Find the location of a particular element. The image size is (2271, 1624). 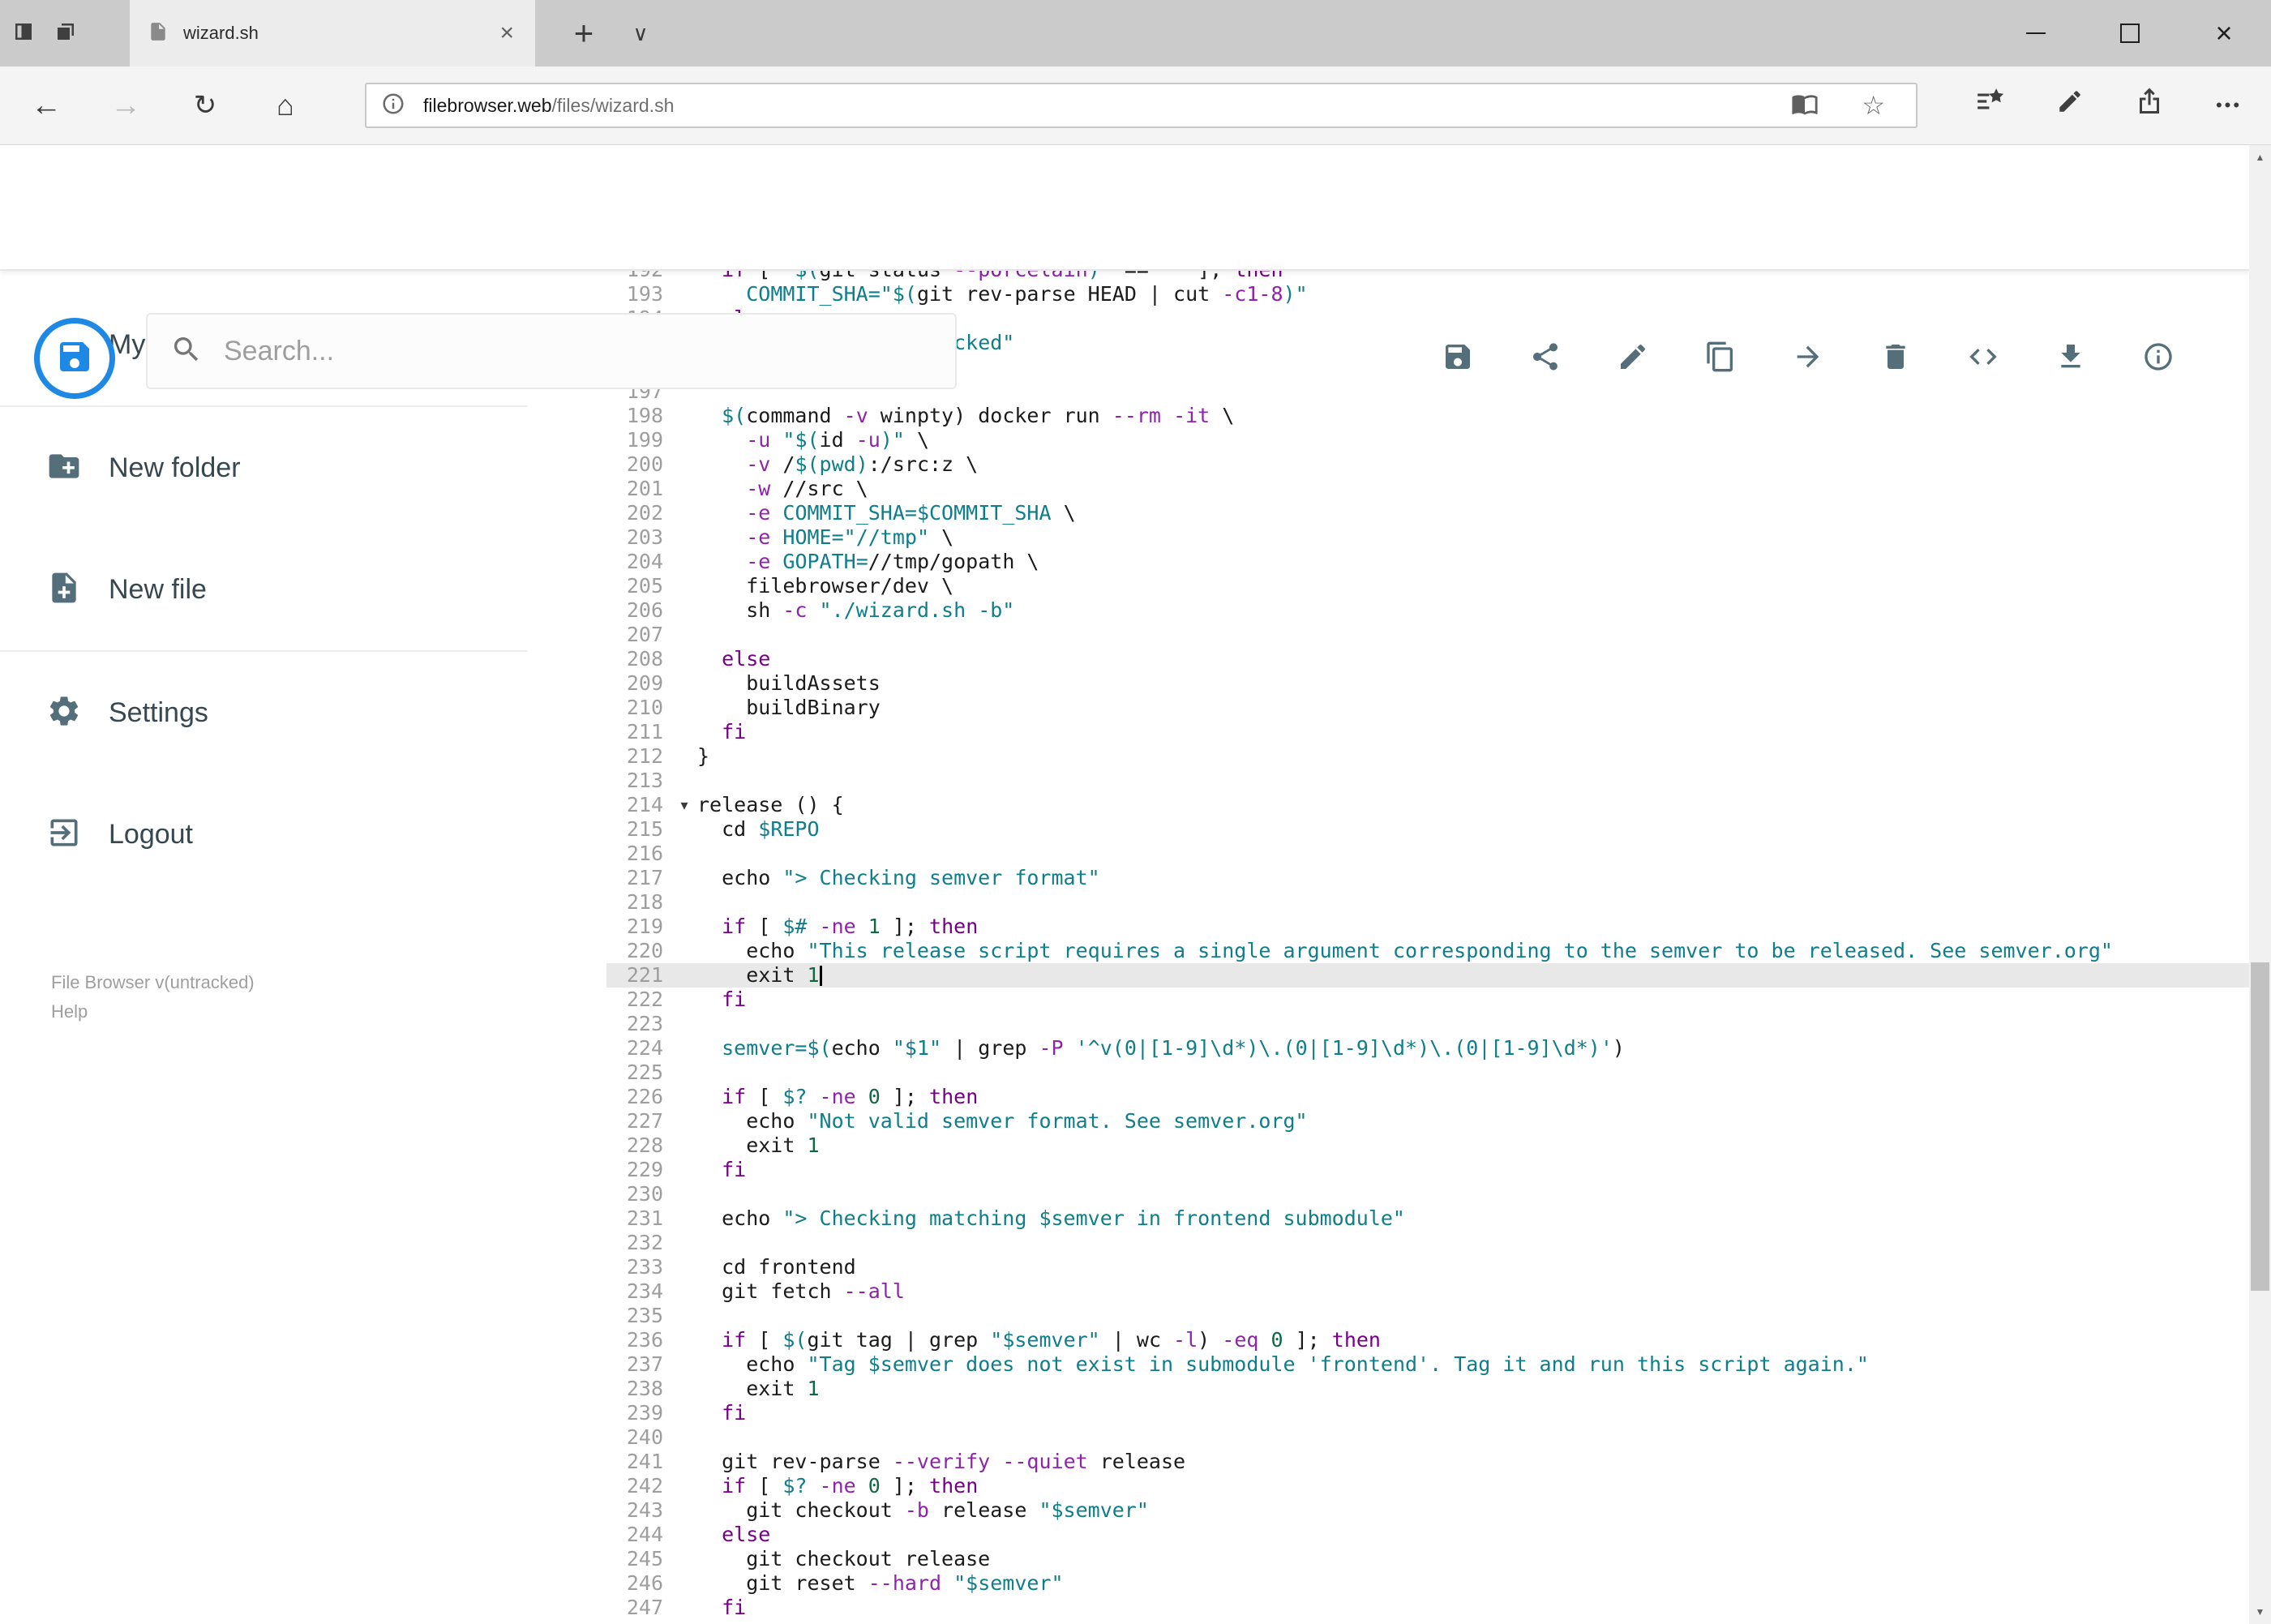

scroll-down-button: ▼ is located at coordinates (2260, 1612).